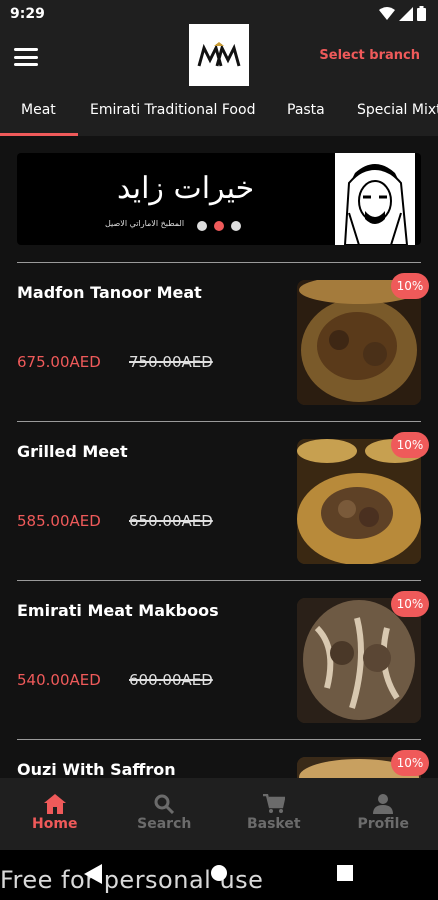 Image resolution: width=438 pixels, height=900 pixels. Describe the element at coordinates (273, 824) in the screenshot. I see `nav-label: Basket` at that location.